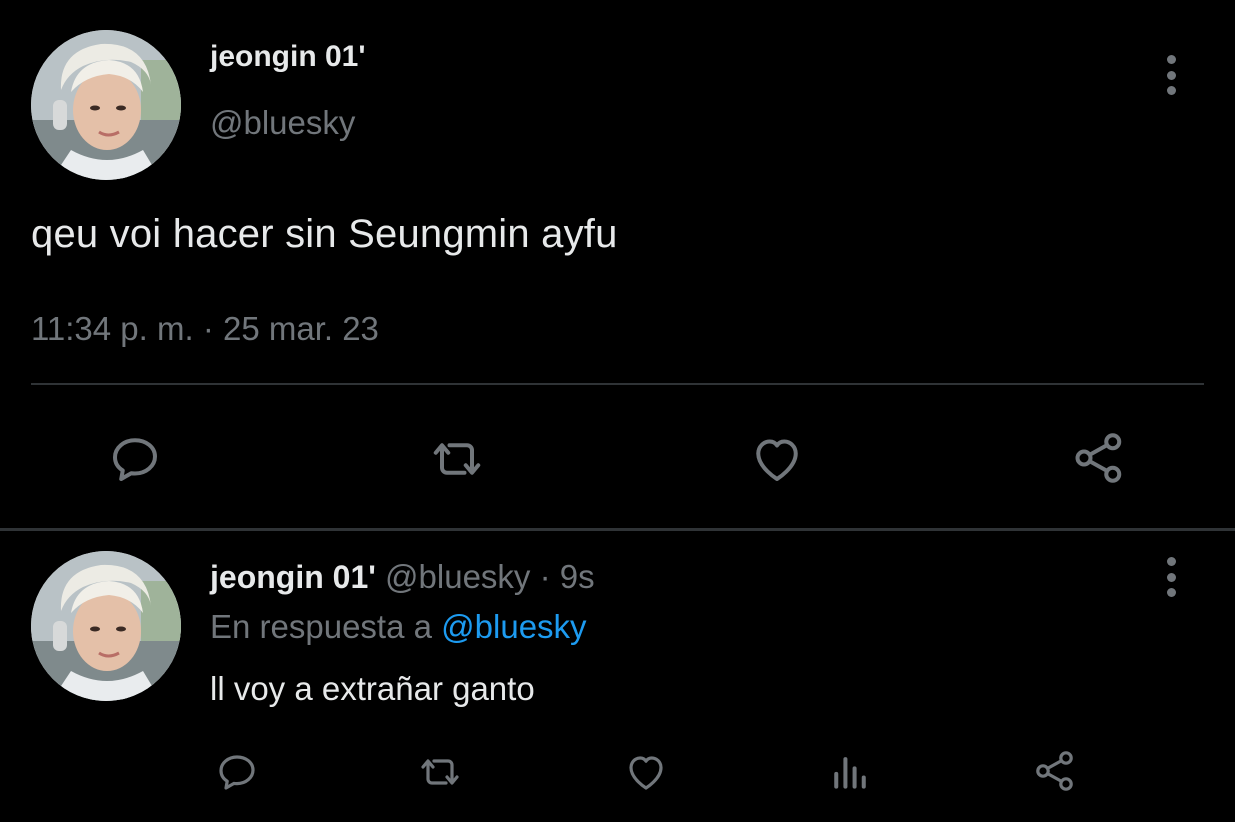 This screenshot has height=822, width=1235. Describe the element at coordinates (324, 234) in the screenshot. I see `tweet-text: qeu voi hacer sin Seungmin ayfu` at that location.